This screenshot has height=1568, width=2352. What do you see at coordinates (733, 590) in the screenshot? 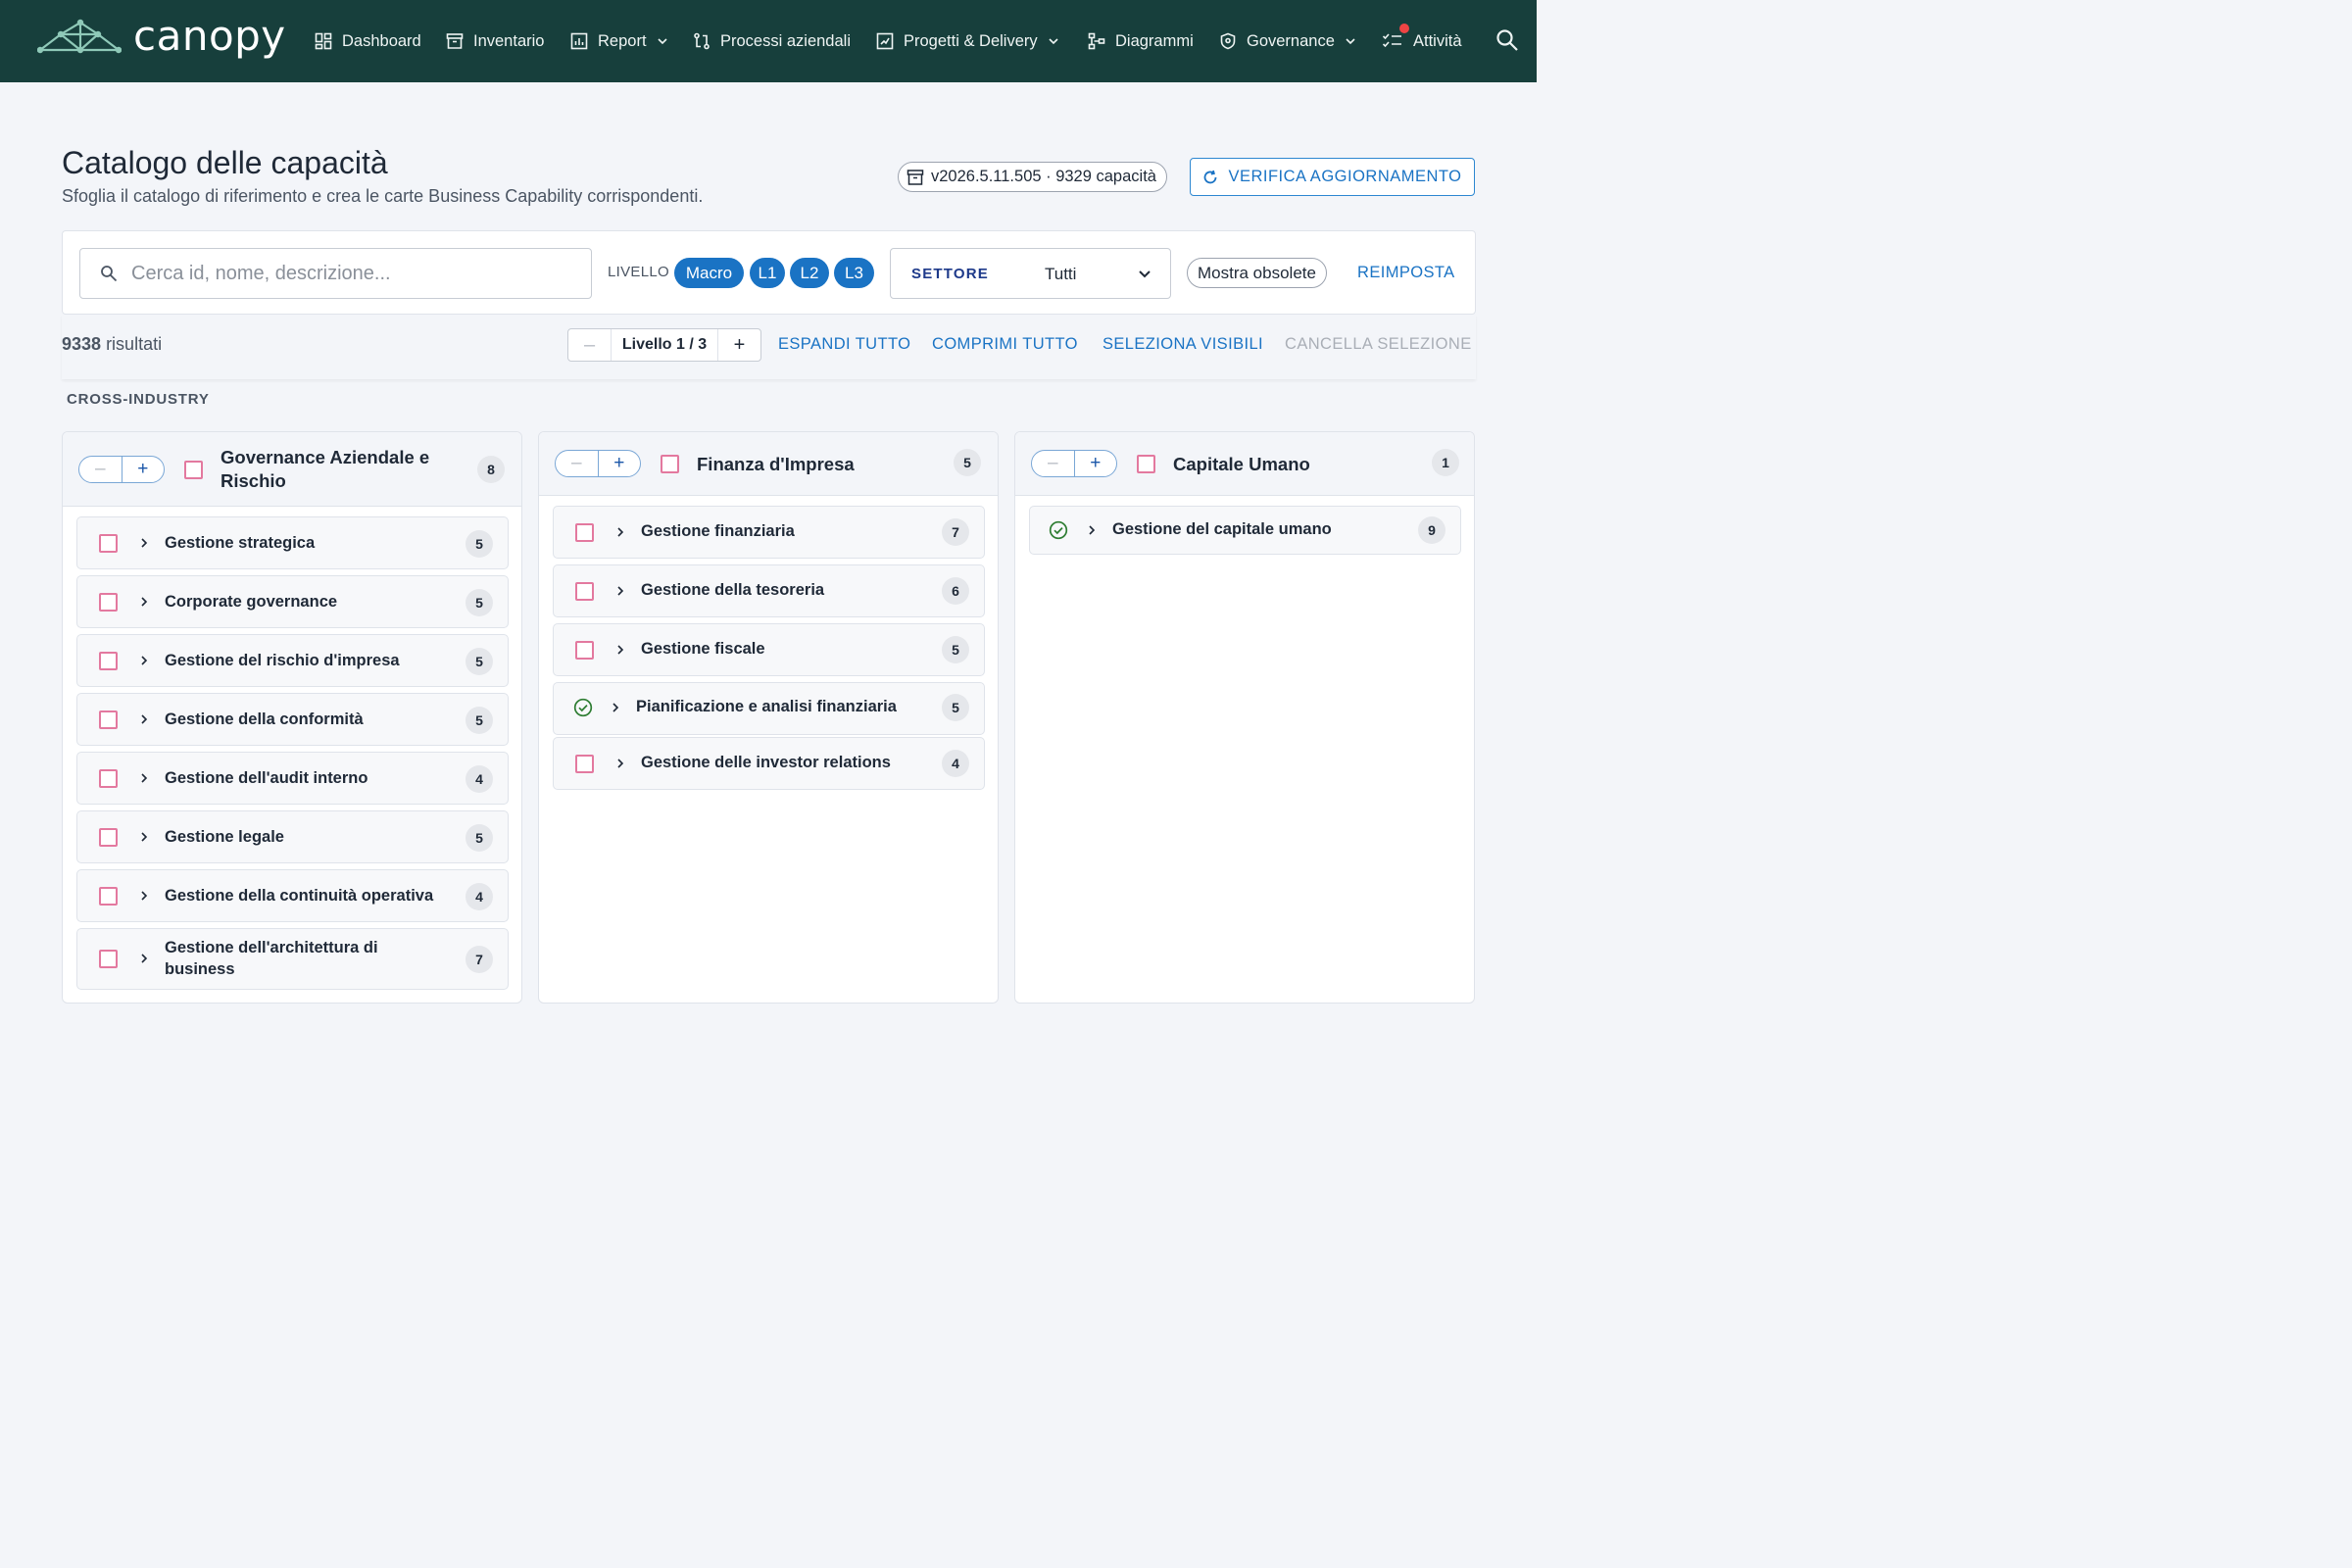
I see `capability-label: Gestione della tesoreria` at bounding box center [733, 590].